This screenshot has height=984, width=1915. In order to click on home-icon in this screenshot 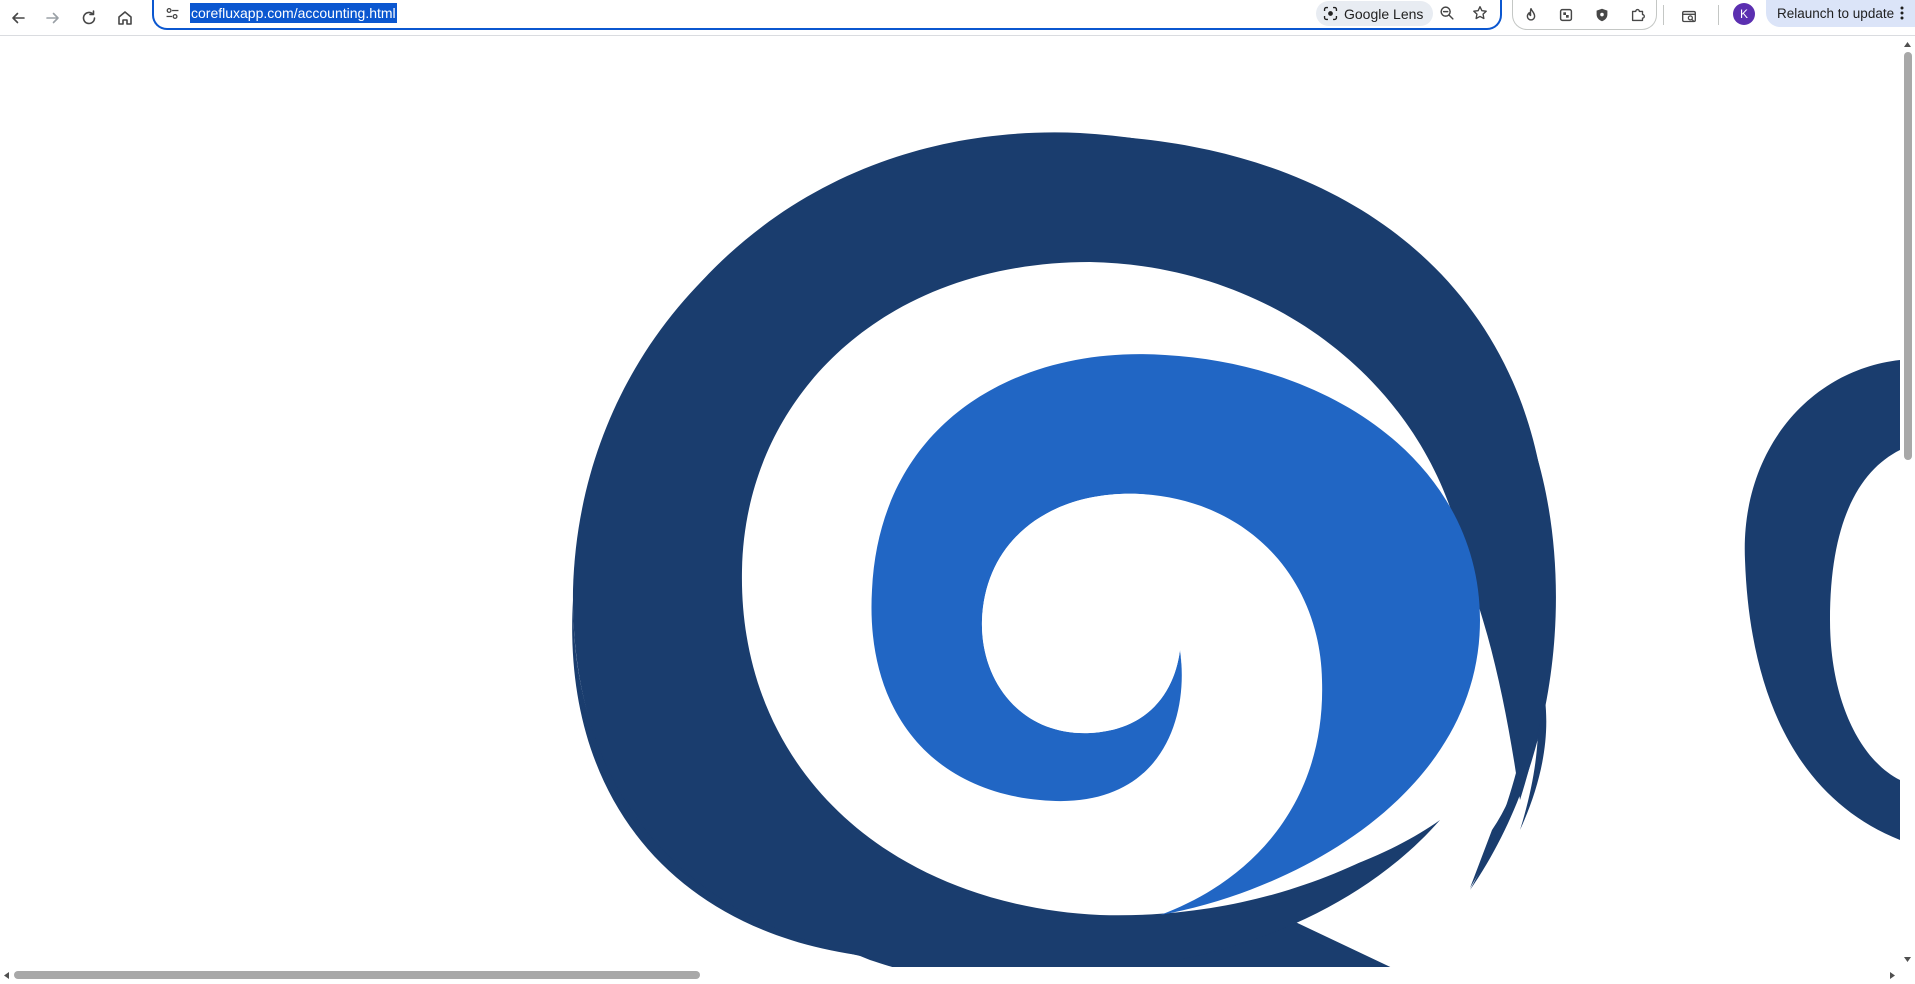, I will do `click(125, 18)`.